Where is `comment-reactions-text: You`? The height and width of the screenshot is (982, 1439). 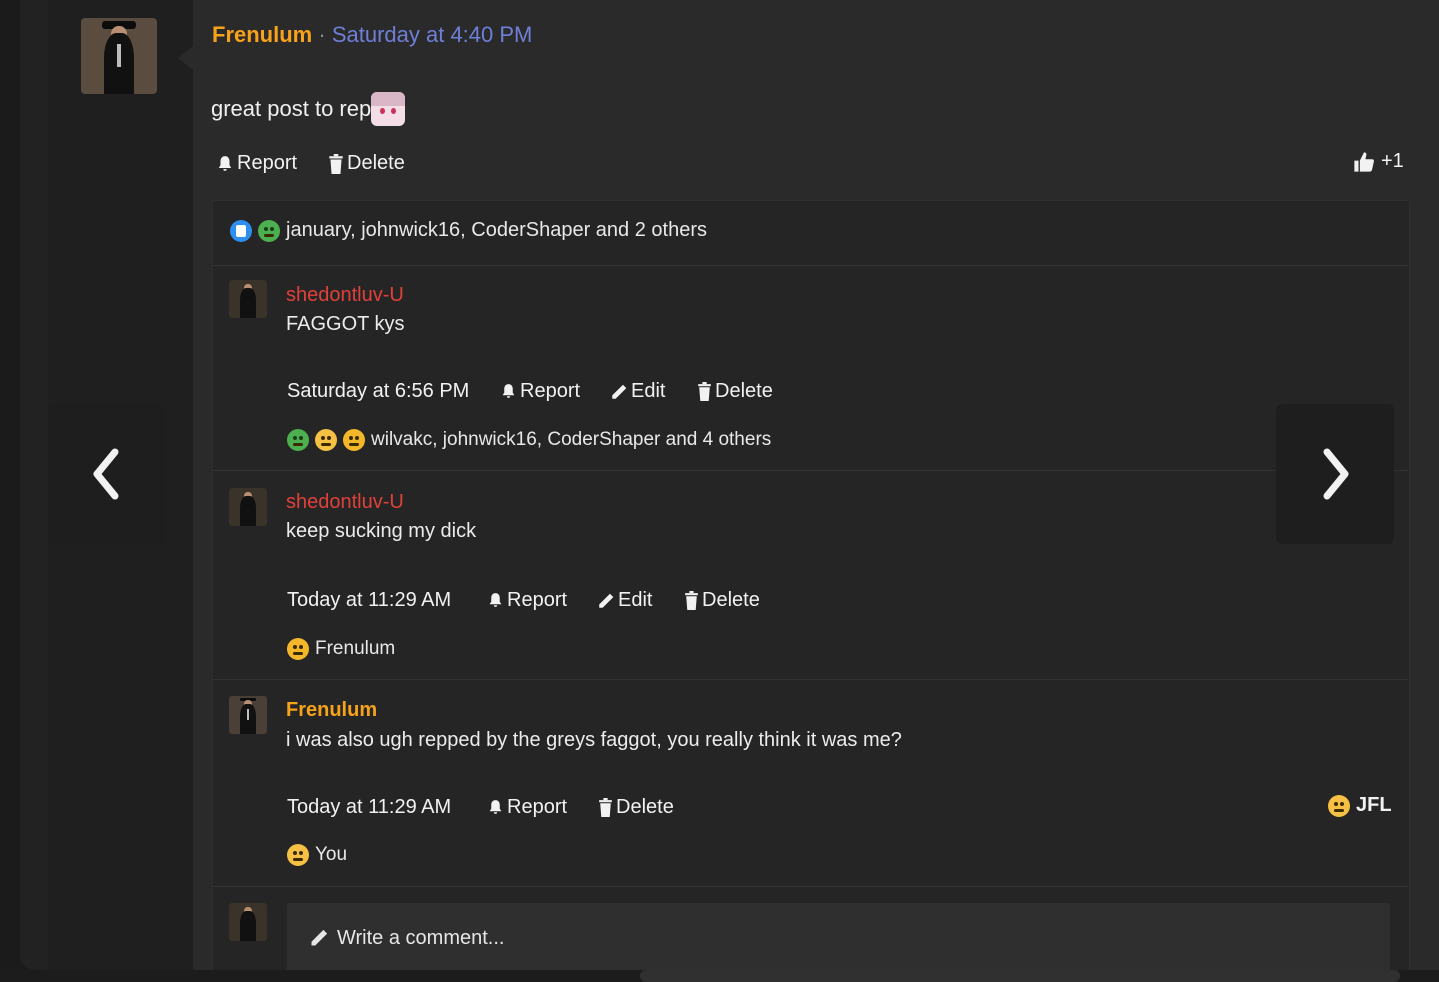 comment-reactions-text: You is located at coordinates (331, 854).